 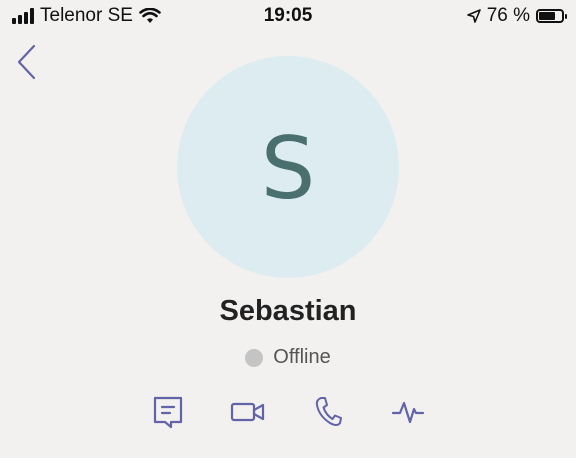 What do you see at coordinates (288, 412) in the screenshot?
I see `action-bar` at bounding box center [288, 412].